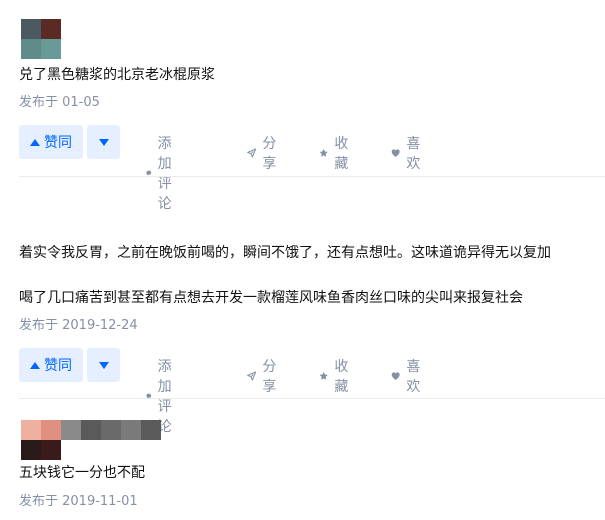 The image size is (605, 520). What do you see at coordinates (117, 75) in the screenshot?
I see `answer-text: 兑了黑色糖浆的北京老冰棍原浆` at bounding box center [117, 75].